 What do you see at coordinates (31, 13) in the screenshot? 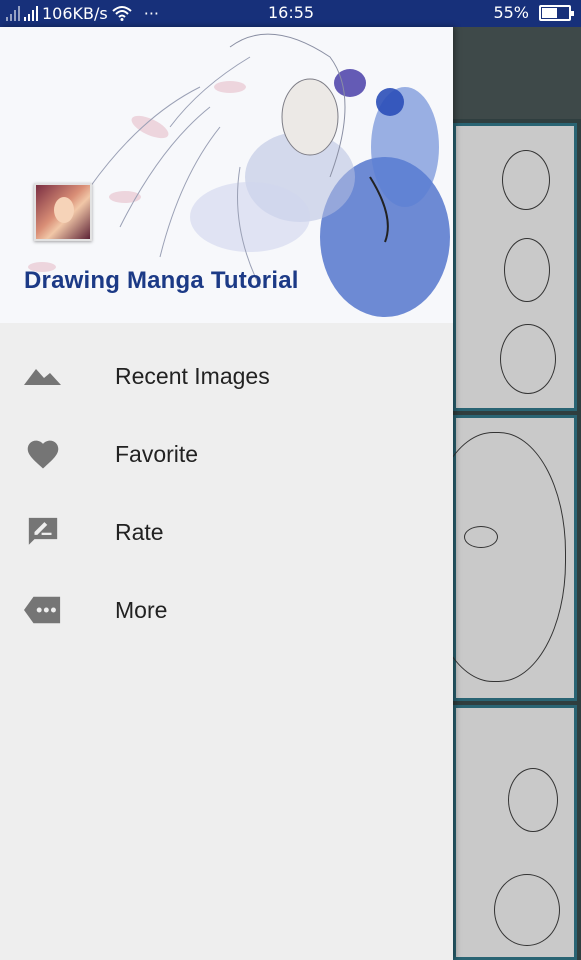
I see `signal-icon-sim2` at bounding box center [31, 13].